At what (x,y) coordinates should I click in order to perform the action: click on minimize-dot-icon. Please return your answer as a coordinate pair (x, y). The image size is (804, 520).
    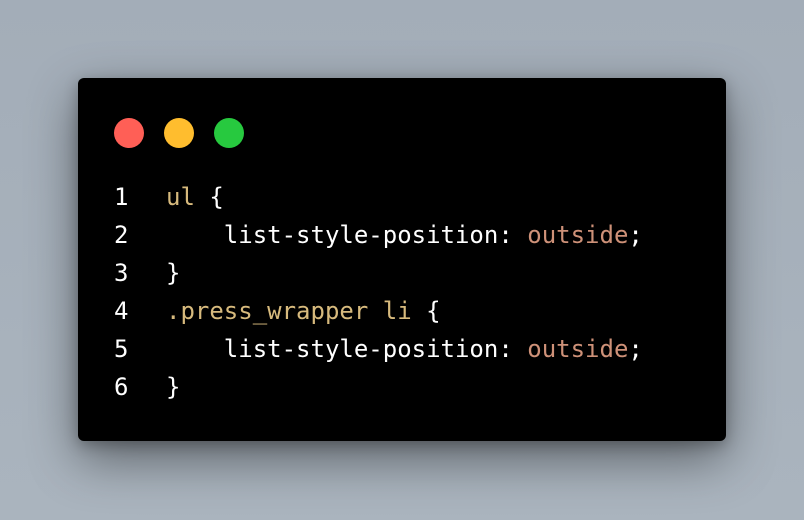
    Looking at the image, I should click on (179, 133).